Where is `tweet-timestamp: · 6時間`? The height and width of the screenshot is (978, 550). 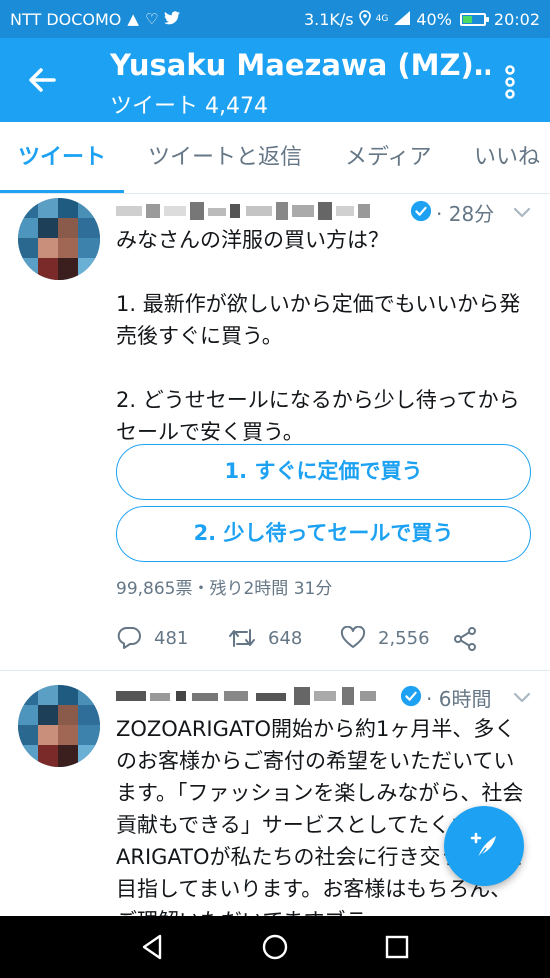 tweet-timestamp: · 6時間 is located at coordinates (459, 699).